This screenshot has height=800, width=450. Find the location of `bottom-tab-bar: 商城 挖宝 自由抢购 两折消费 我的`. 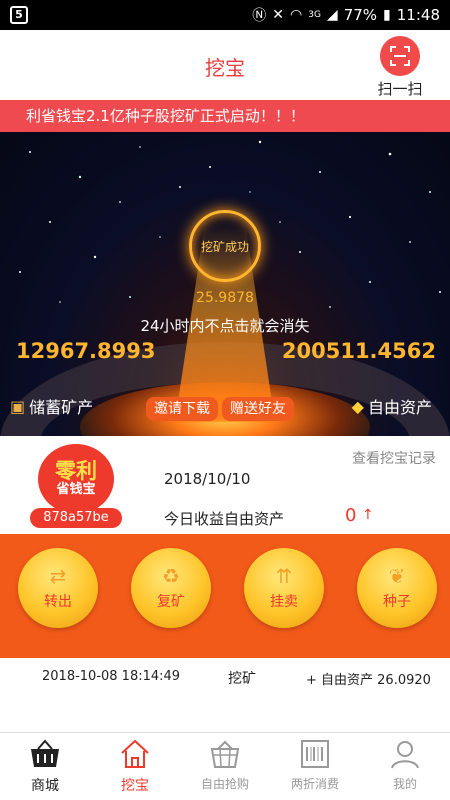

bottom-tab-bar: 商城 挖宝 自由抢购 两折消费 我的 is located at coordinates (225, 766).